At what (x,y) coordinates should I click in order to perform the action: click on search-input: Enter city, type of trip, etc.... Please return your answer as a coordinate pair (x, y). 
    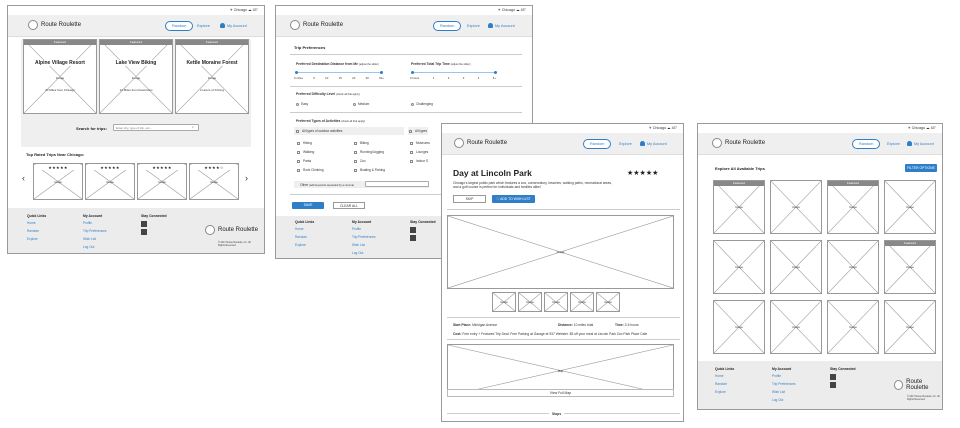
    Looking at the image, I should click on (156, 127).